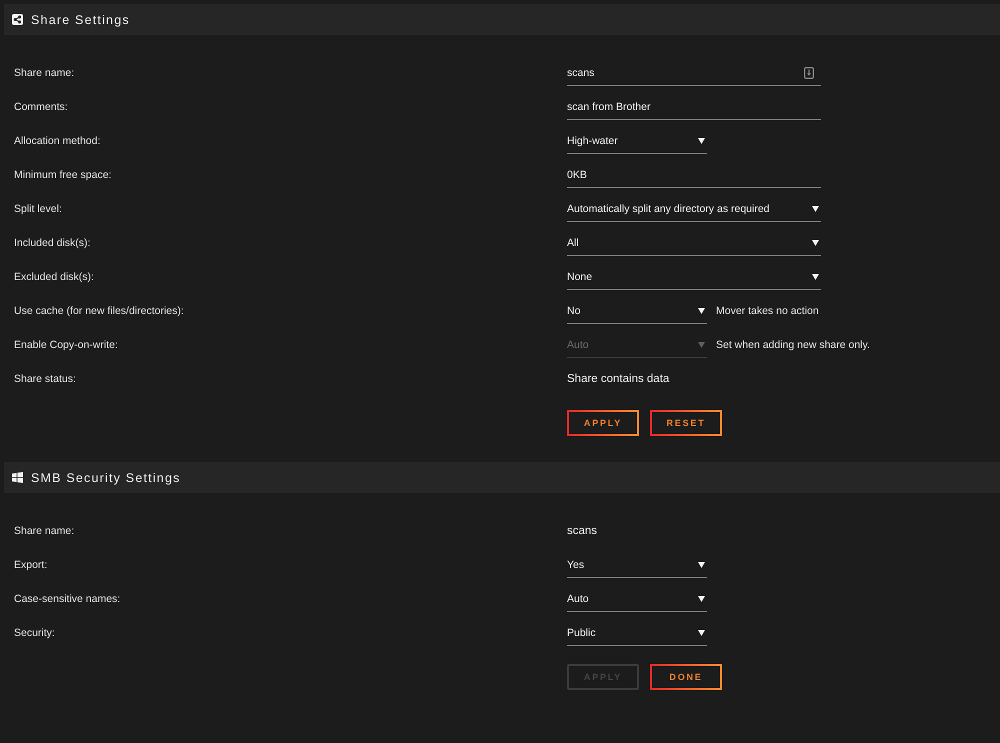 The image size is (1000, 743). What do you see at coordinates (54, 277) in the screenshot?
I see `field-label: Excluded disk(s):` at bounding box center [54, 277].